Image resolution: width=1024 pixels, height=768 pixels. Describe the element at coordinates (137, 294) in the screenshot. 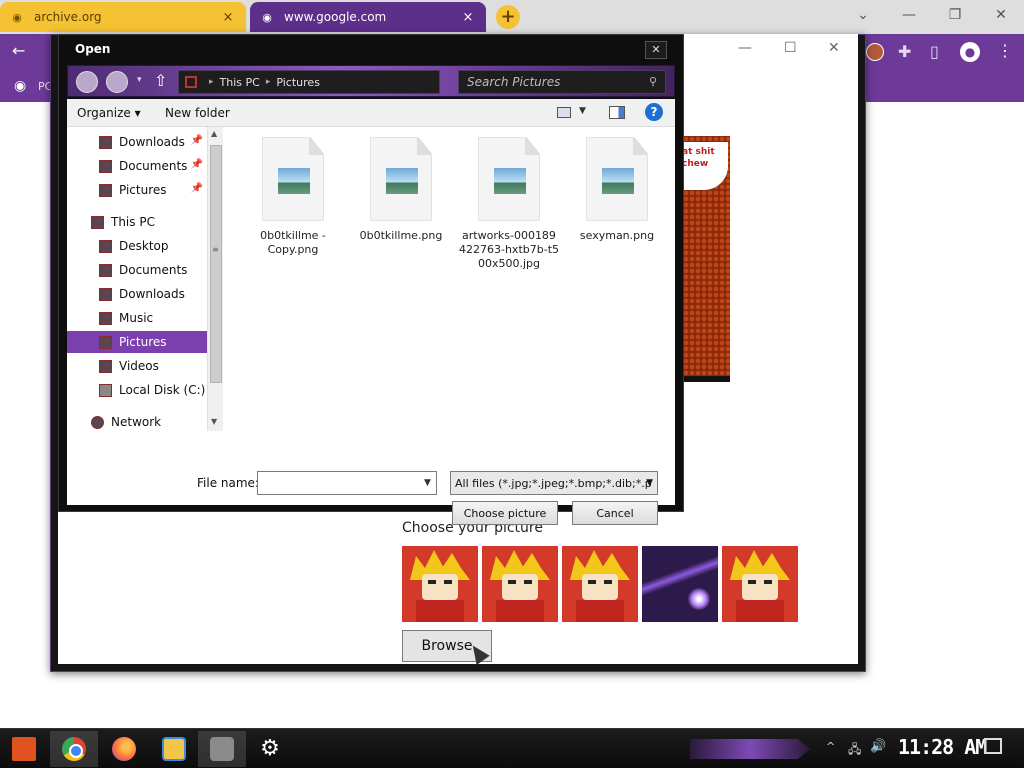

I see `nav-item-downloads: Downloads` at that location.